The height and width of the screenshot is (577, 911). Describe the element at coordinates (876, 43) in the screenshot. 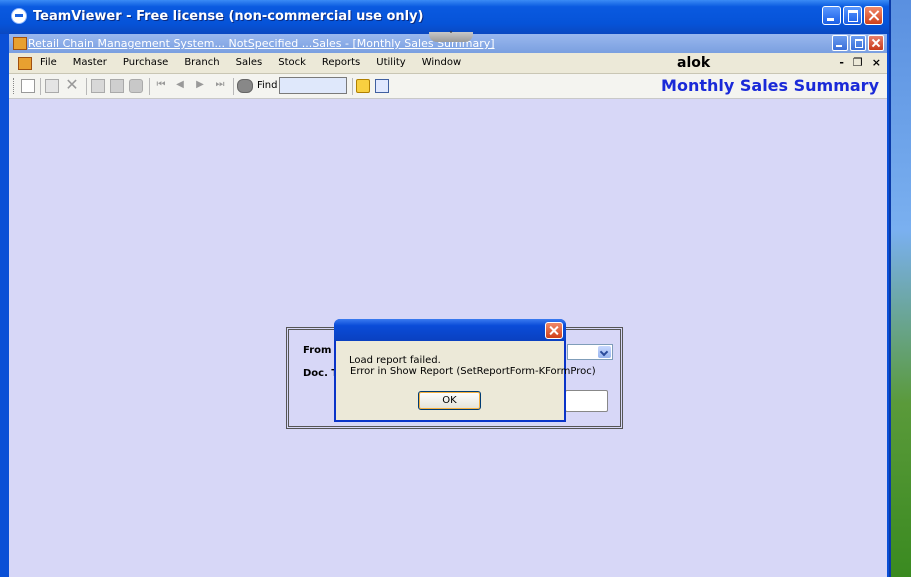

I see `mdi-close-button` at that location.